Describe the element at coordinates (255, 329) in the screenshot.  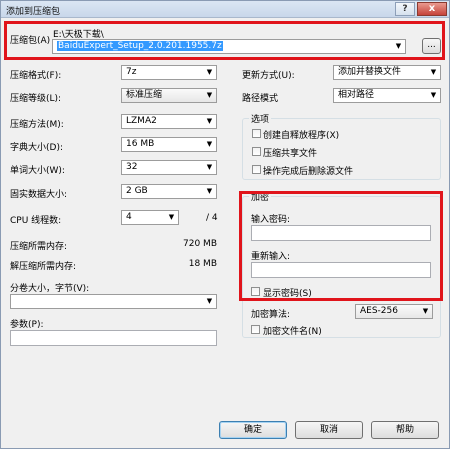
I see `encrypt-names-checkbox` at that location.